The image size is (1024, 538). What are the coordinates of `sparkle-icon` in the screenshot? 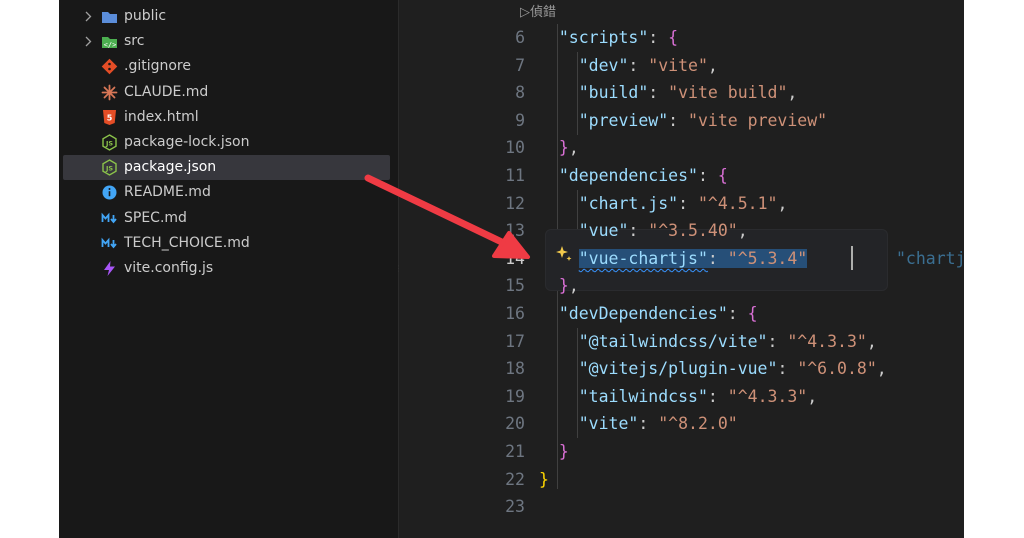 It's located at (564, 254).